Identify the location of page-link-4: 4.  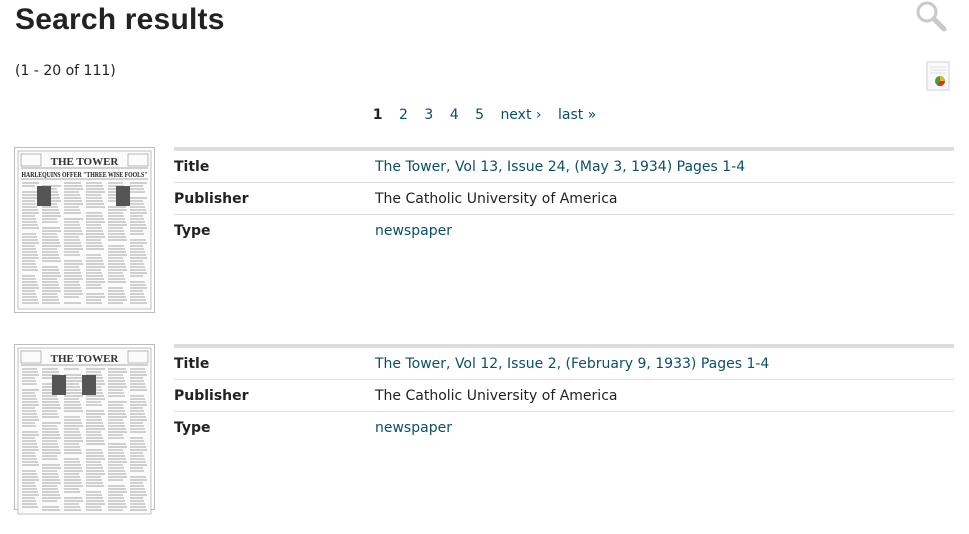
(454, 115).